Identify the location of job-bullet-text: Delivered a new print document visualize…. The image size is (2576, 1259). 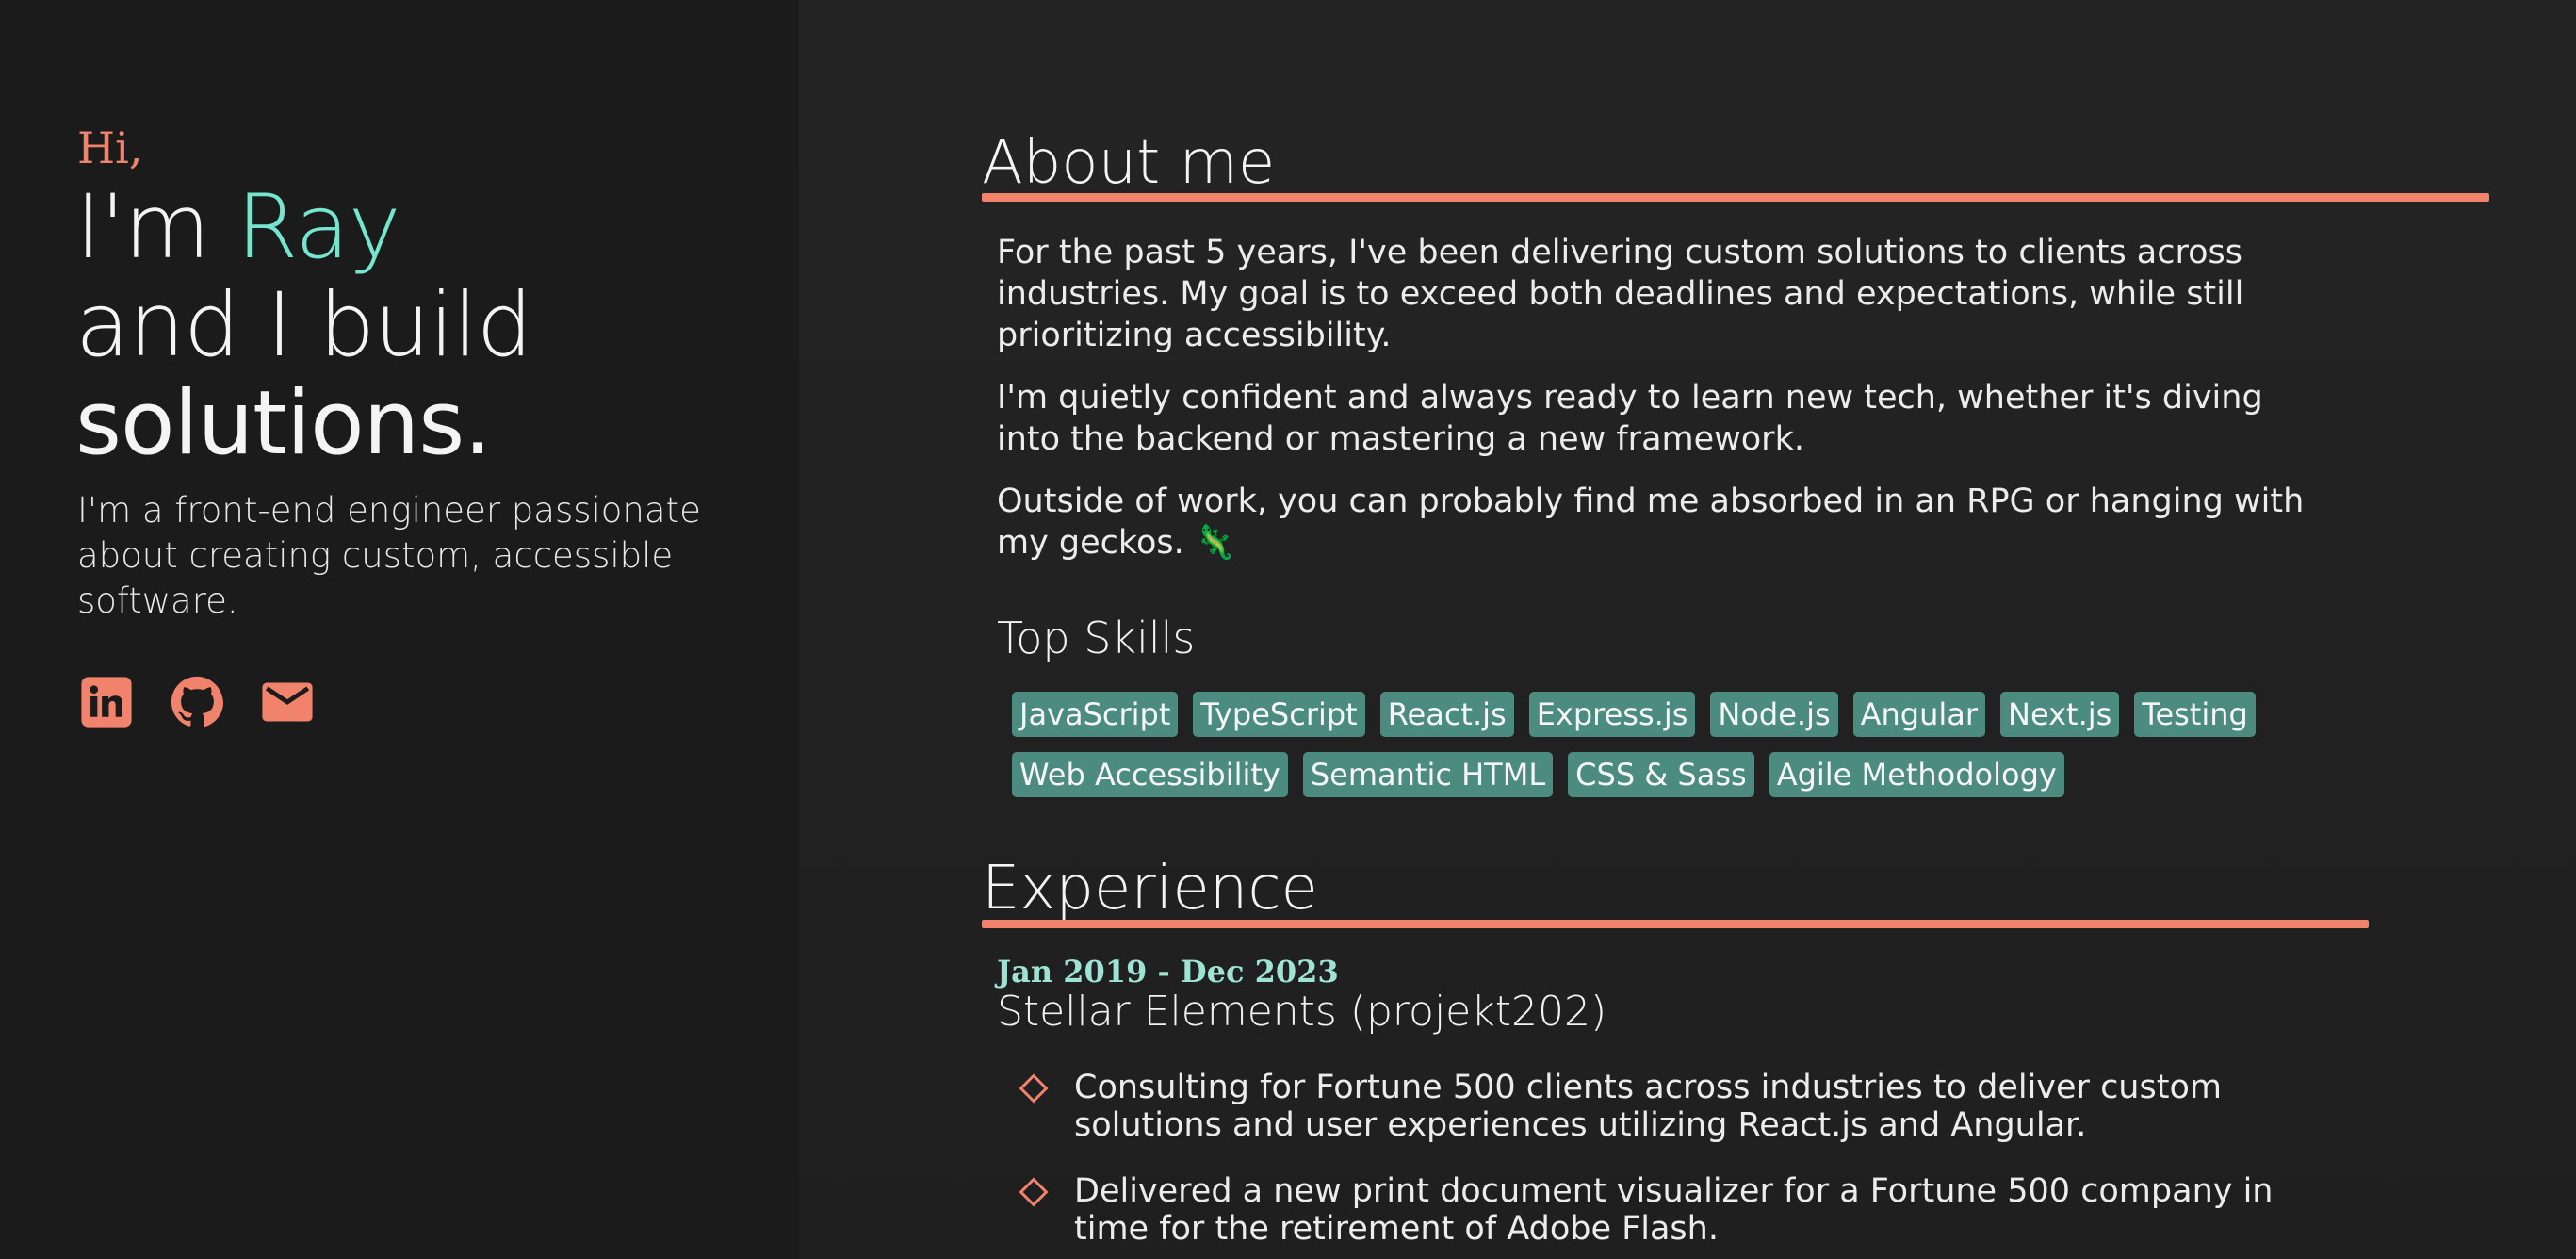
(1674, 1210).